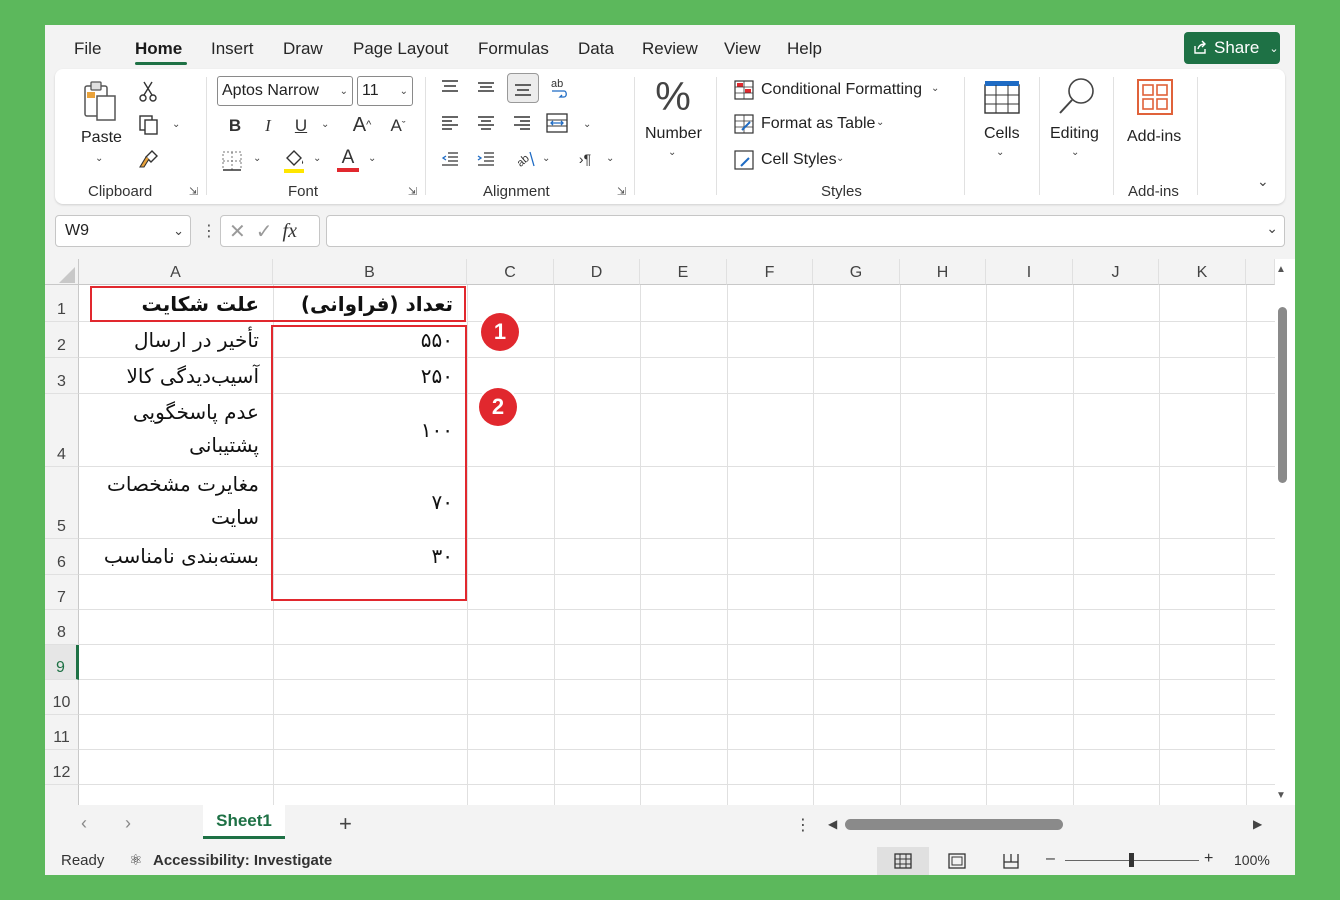  What do you see at coordinates (450, 123) in the screenshot?
I see `align-left-icon` at bounding box center [450, 123].